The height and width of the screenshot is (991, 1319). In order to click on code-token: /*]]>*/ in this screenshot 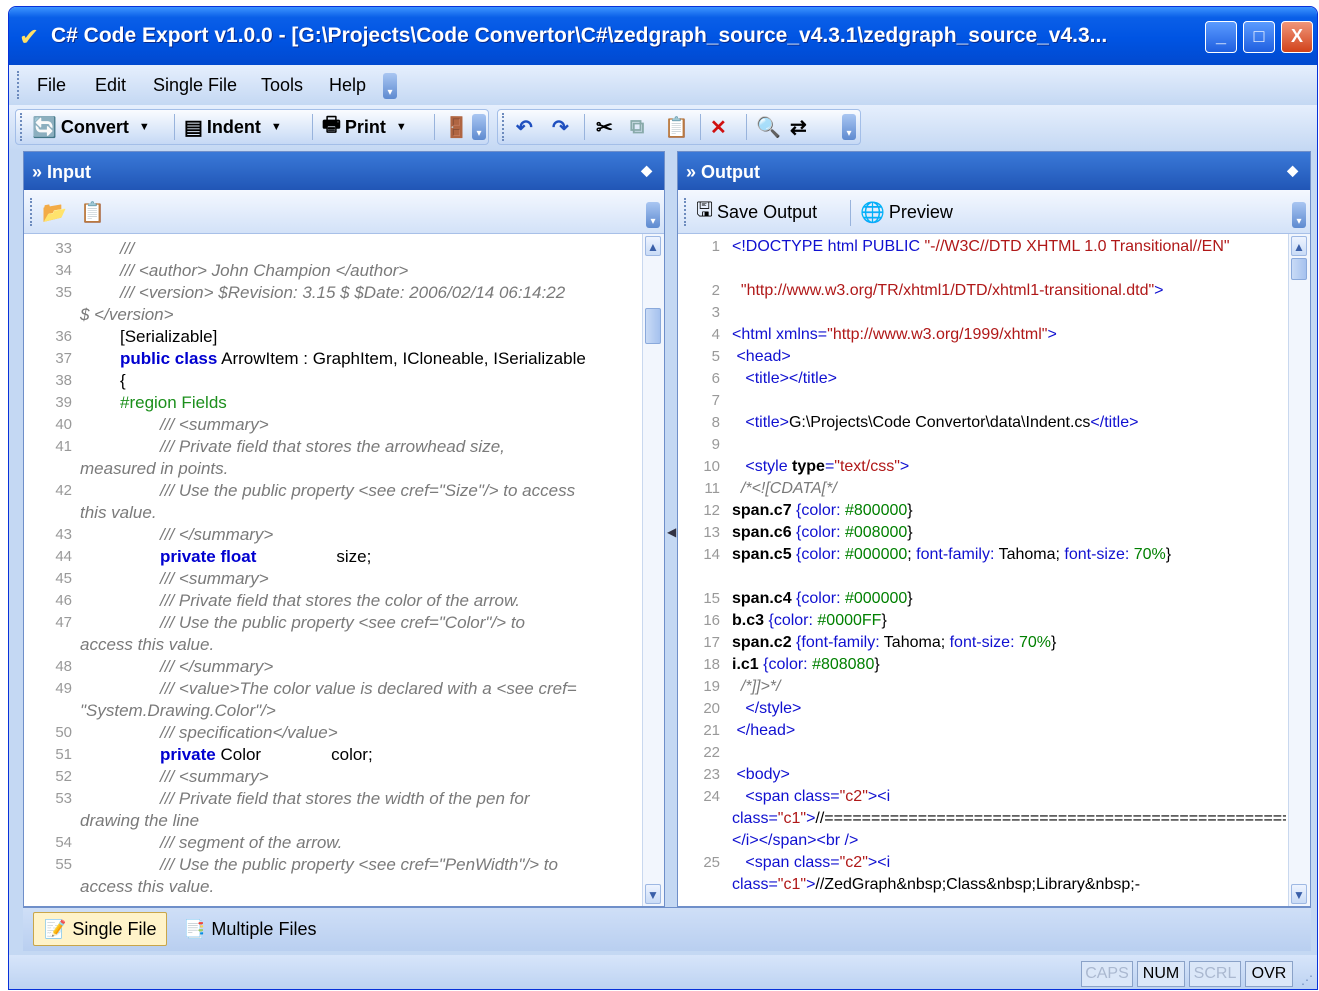, I will do `click(760, 686)`.